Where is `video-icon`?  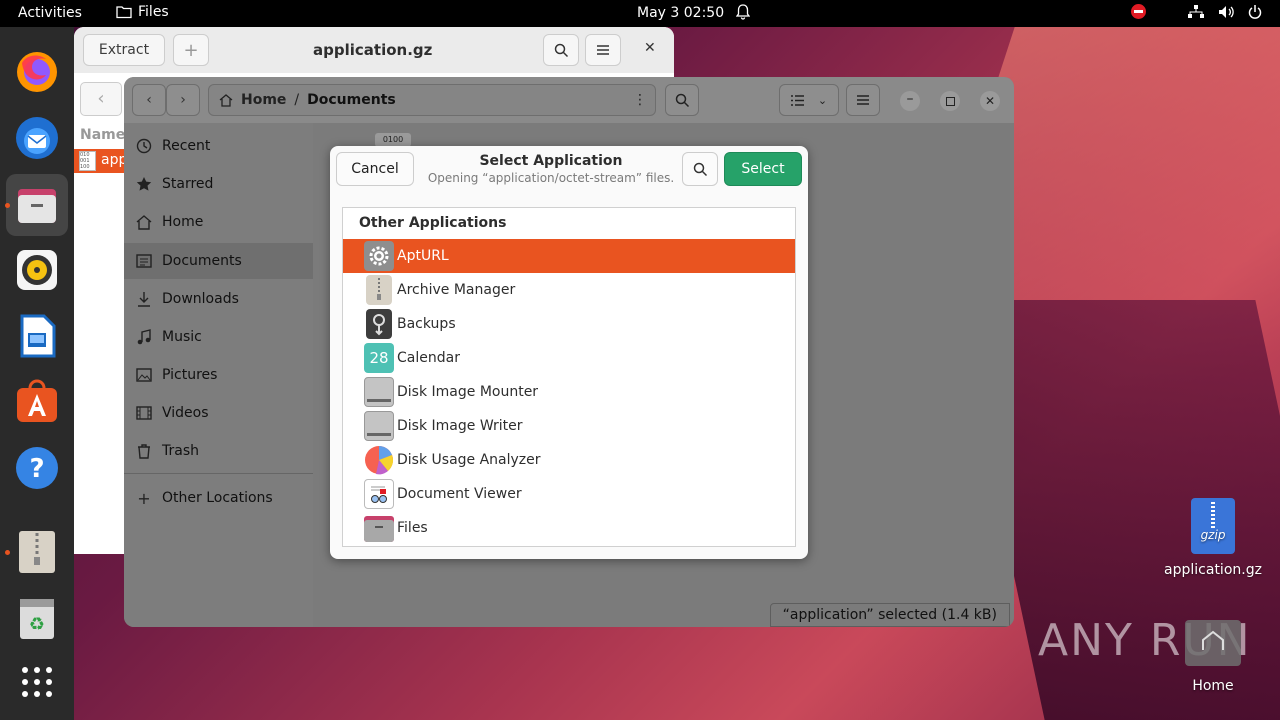
video-icon is located at coordinates (144, 413).